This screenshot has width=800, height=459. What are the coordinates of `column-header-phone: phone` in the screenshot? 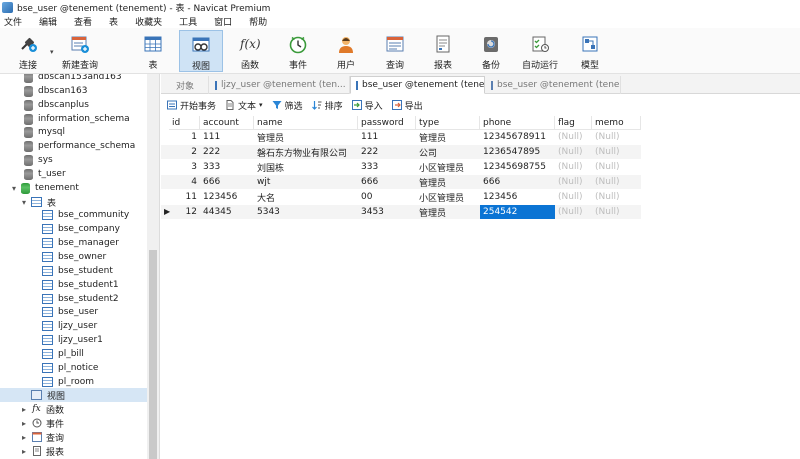 It's located at (517, 123).